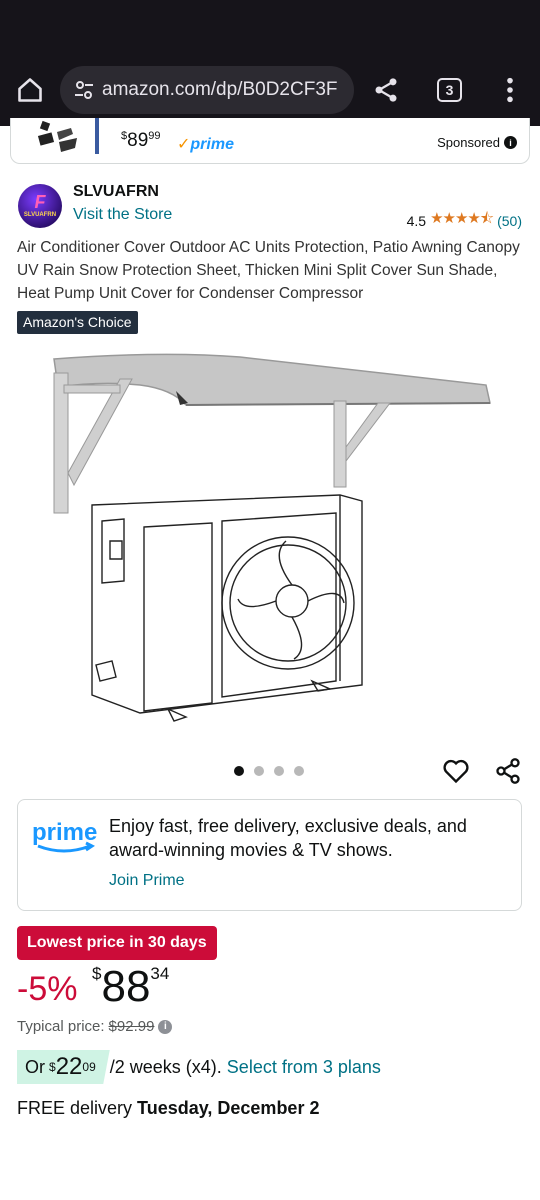 Image resolution: width=540 pixels, height=1200 pixels. What do you see at coordinates (84, 90) in the screenshot?
I see `tune-icon` at bounding box center [84, 90].